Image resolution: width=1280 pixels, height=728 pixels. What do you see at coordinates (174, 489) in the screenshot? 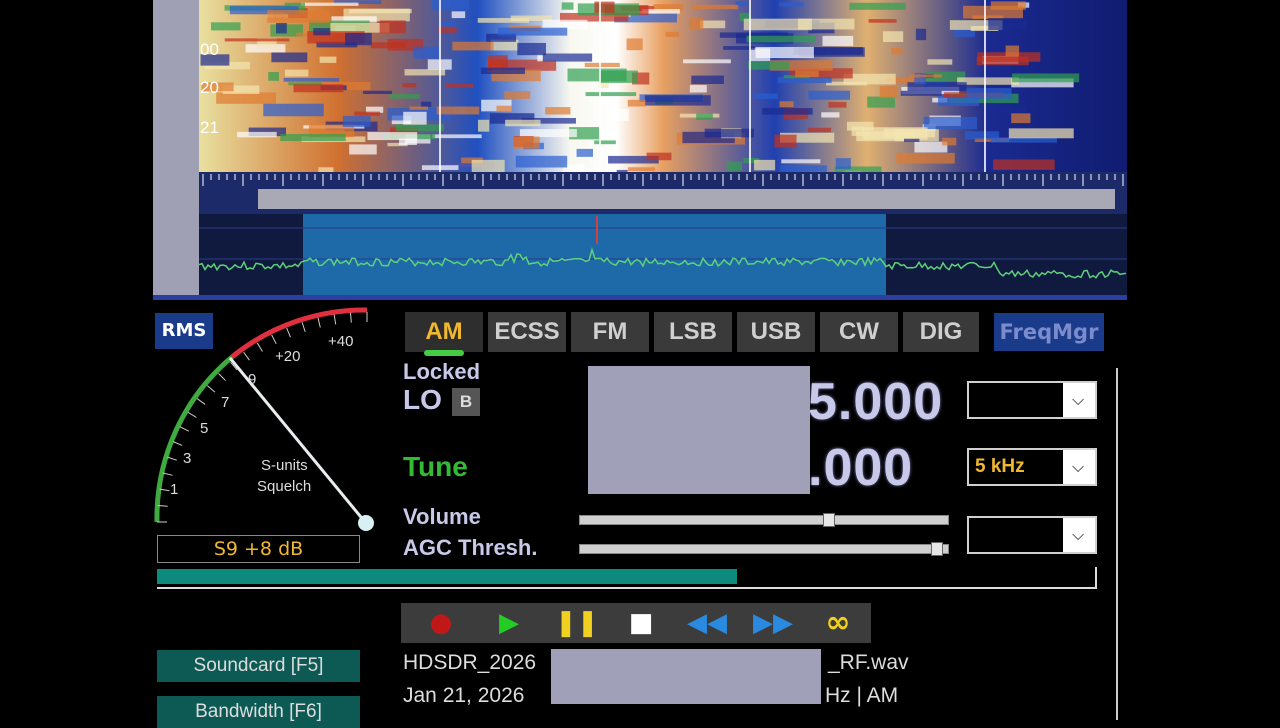
I see `s-meter-scale-1: 1` at bounding box center [174, 489].